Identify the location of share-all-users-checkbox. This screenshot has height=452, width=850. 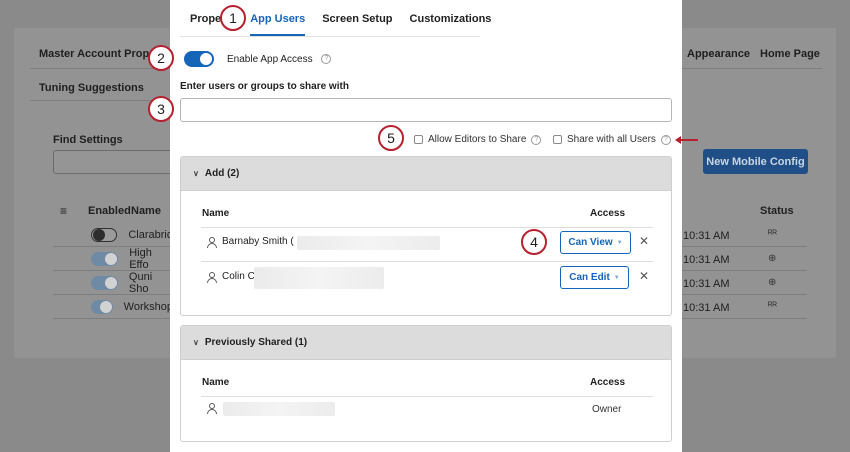
(557, 139).